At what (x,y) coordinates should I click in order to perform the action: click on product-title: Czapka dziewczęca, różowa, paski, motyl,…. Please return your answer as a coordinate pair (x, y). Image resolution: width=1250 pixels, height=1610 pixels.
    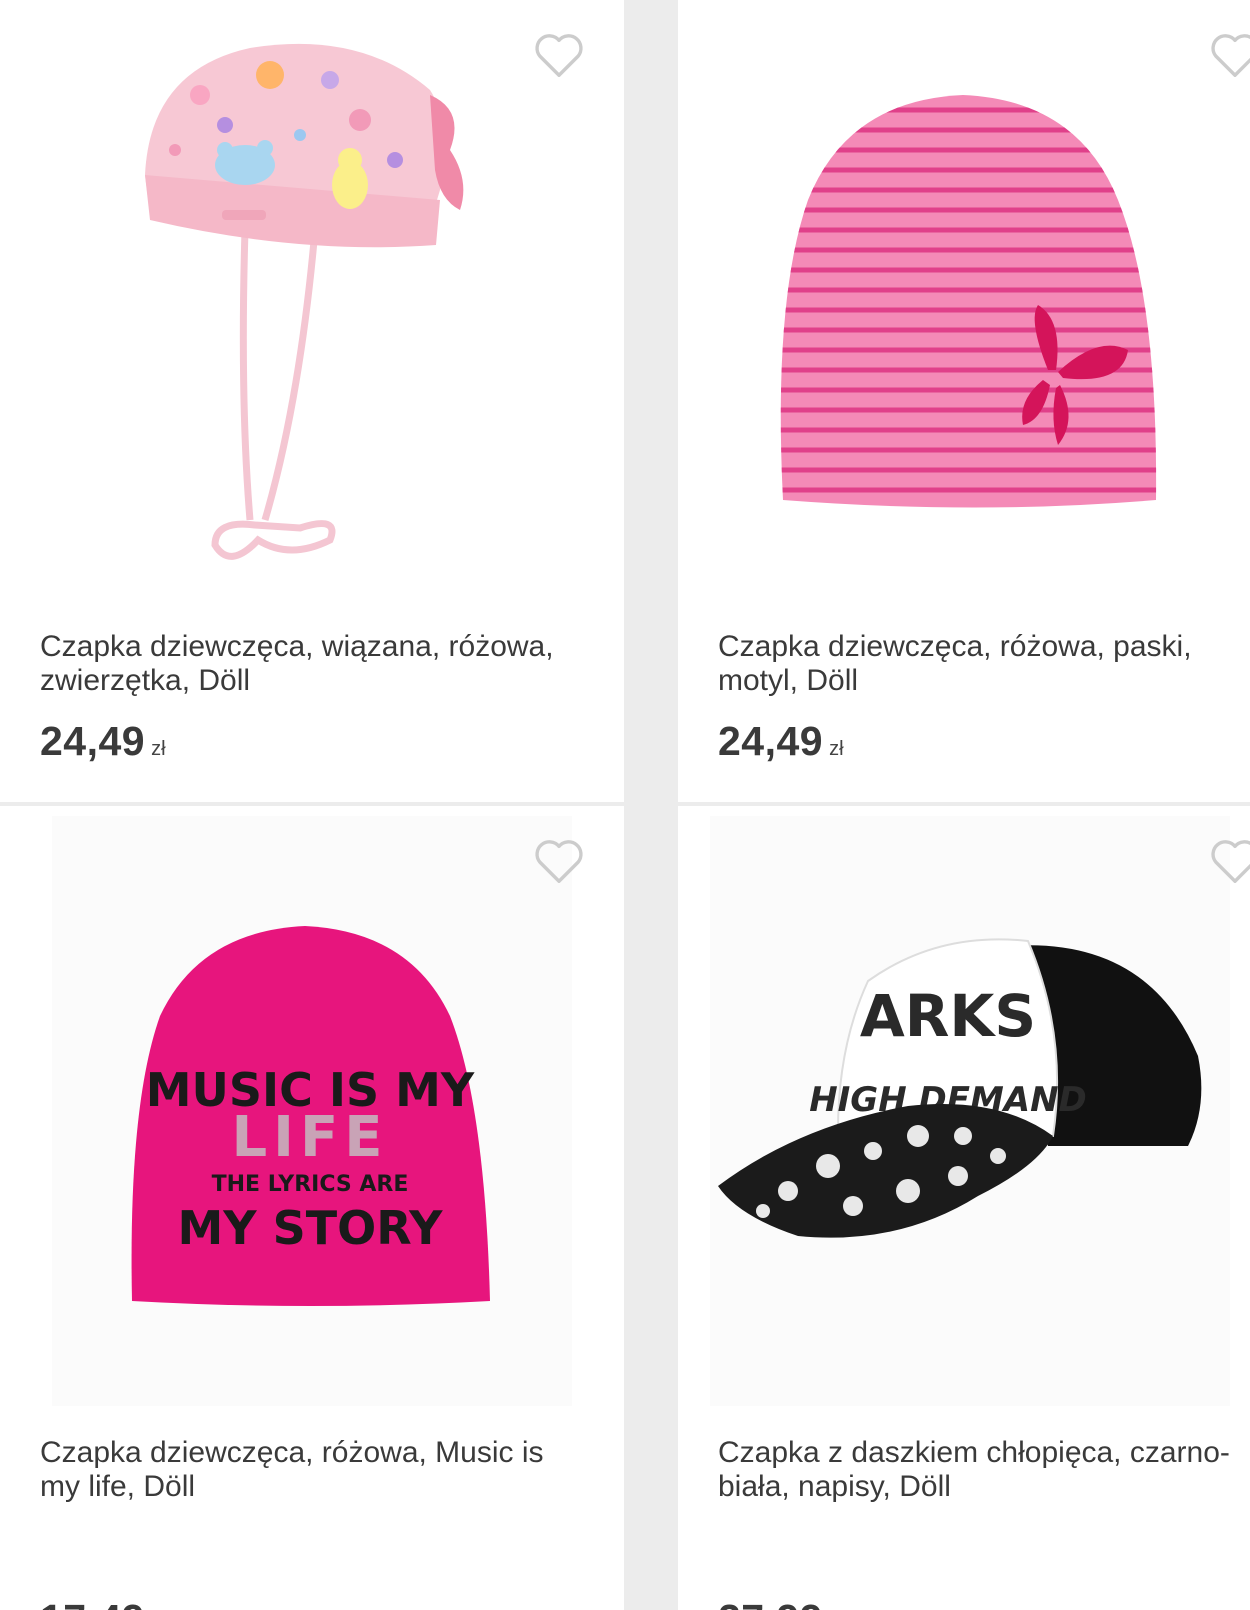
    Looking at the image, I should click on (984, 664).